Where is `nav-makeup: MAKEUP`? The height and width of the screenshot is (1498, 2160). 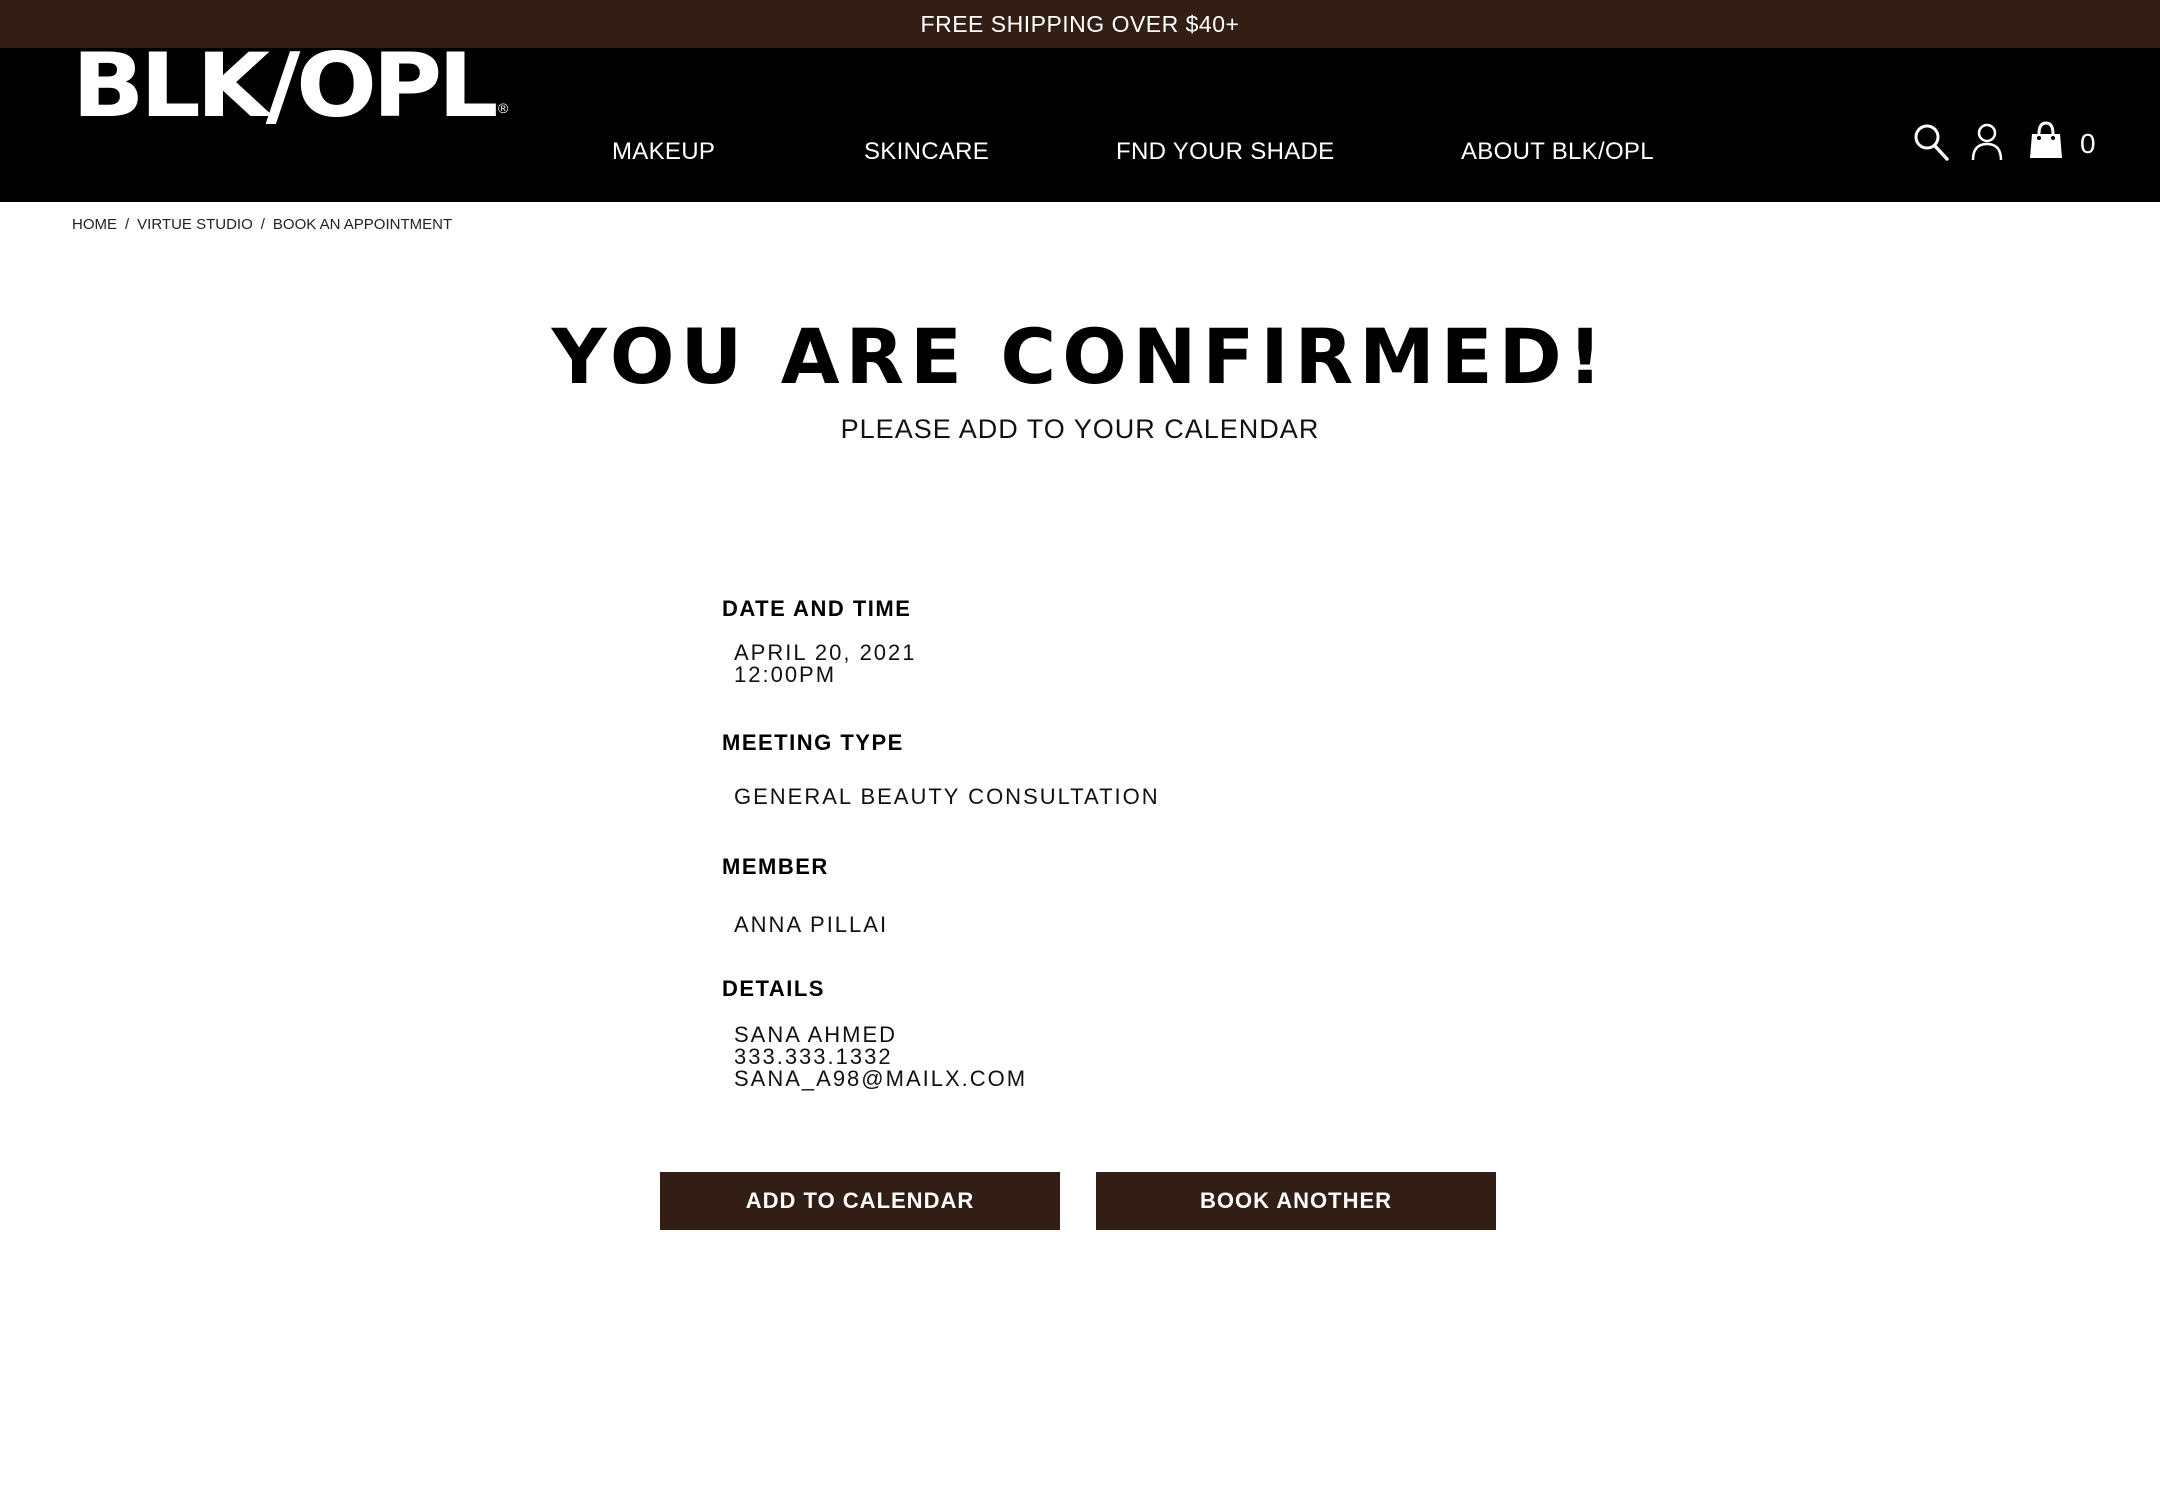 nav-makeup: MAKEUP is located at coordinates (663, 152).